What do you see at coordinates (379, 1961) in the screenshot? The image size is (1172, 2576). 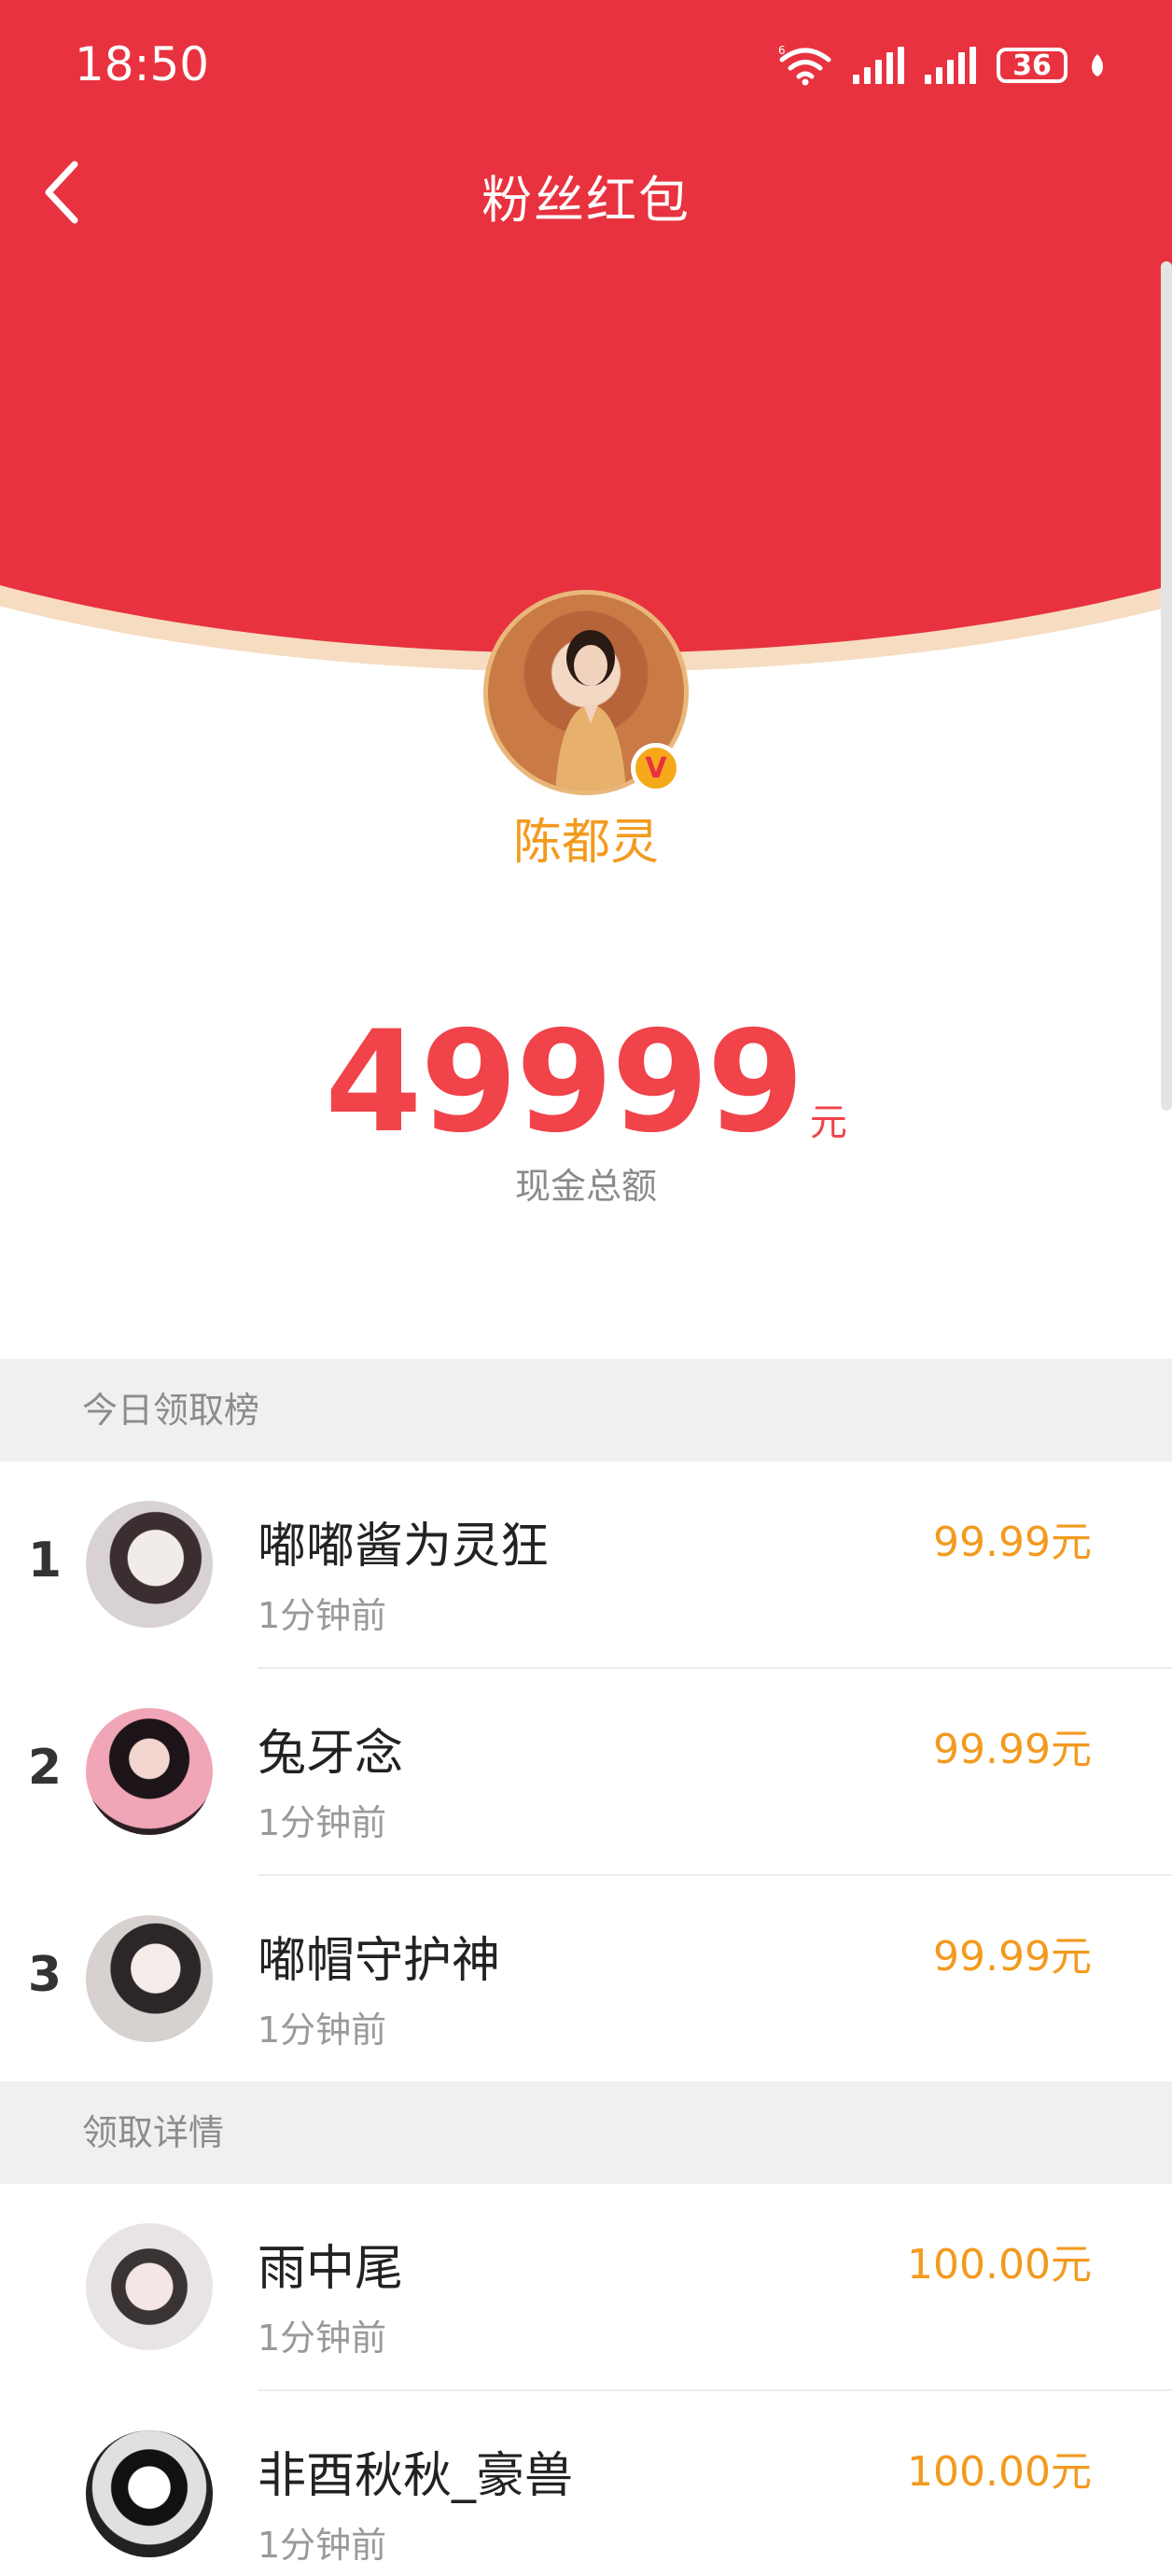 I see `user-name: 嘟帽守护神` at bounding box center [379, 1961].